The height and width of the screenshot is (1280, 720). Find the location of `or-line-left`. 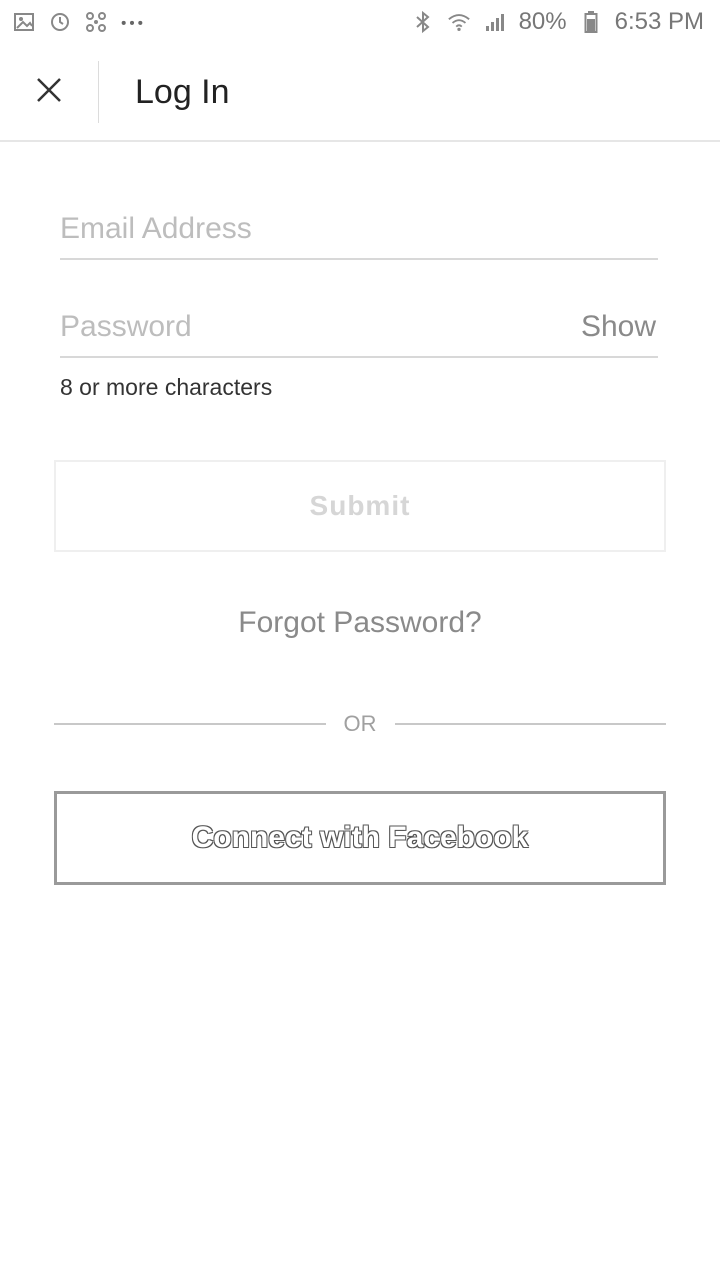

or-line-left is located at coordinates (190, 724).